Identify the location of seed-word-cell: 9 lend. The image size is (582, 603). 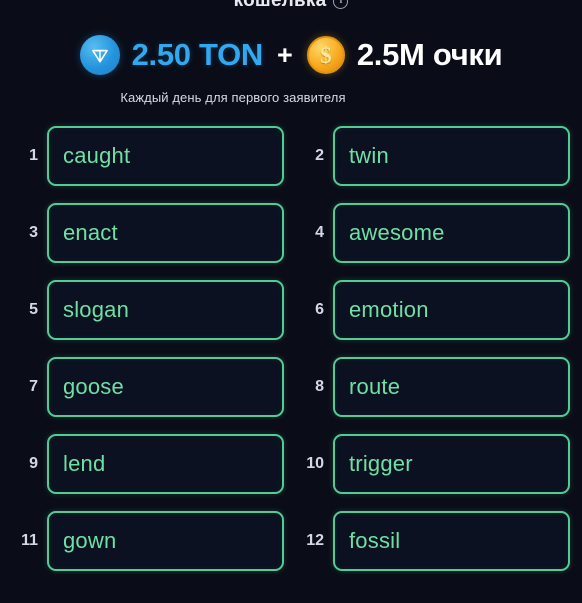
(148, 464).